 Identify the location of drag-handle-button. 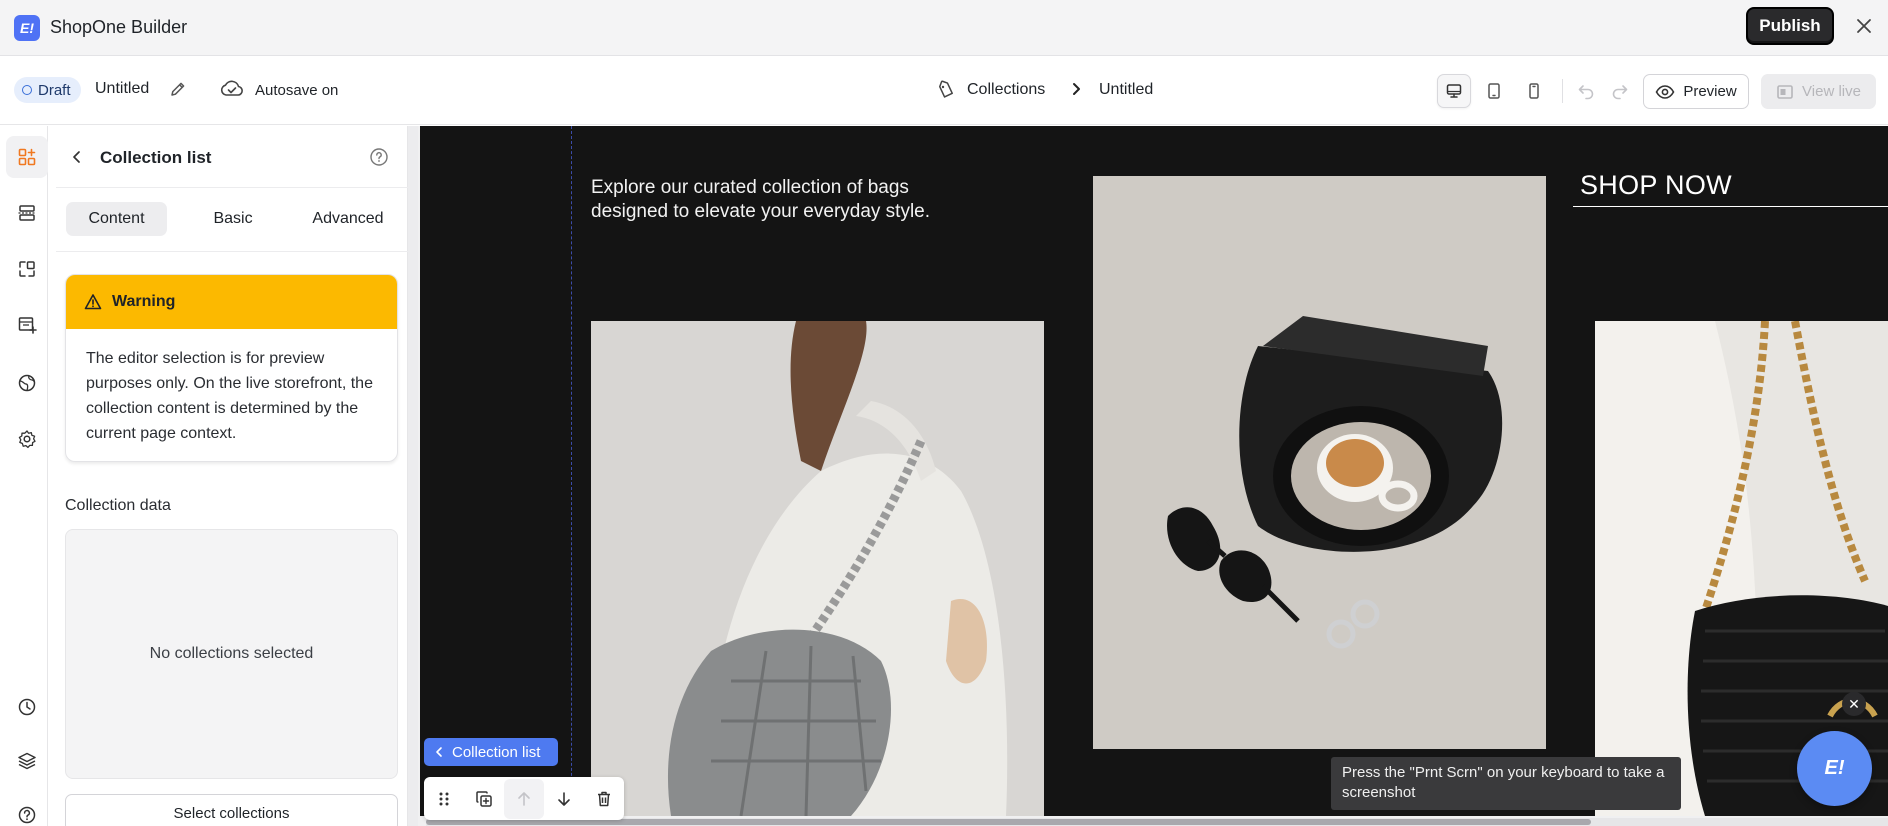
(444, 799).